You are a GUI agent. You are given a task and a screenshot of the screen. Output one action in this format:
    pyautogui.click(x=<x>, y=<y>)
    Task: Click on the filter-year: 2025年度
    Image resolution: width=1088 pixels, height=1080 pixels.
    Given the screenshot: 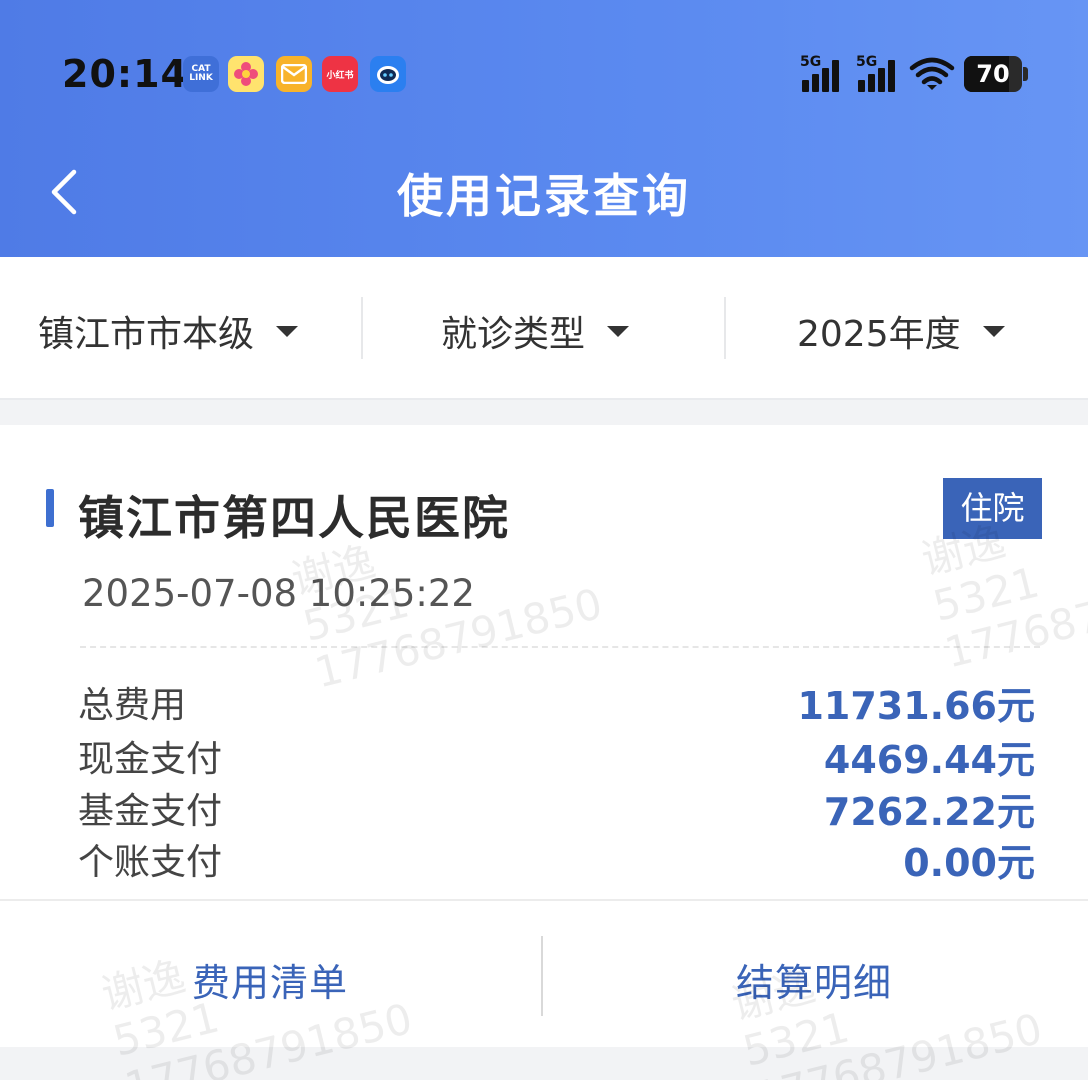 What is the action you would take?
    pyautogui.click(x=901, y=331)
    